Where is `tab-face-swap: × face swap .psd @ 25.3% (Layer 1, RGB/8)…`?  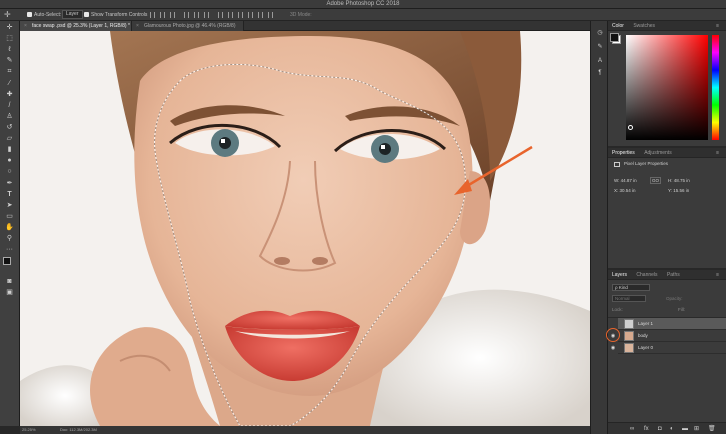 tab-face-swap: × face swap .psd @ 25.3% (Layer 1, RGB/8)… is located at coordinates (76, 26).